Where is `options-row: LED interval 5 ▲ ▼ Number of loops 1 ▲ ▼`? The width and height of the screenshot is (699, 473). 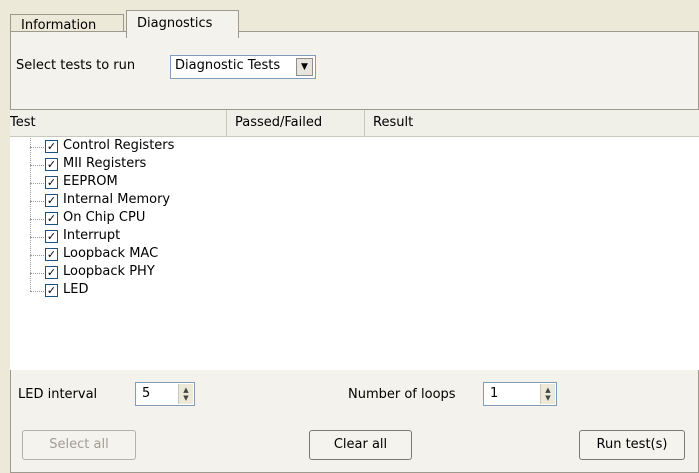
options-row: LED interval 5 ▲ ▼ Number of loops 1 ▲ ▼ is located at coordinates (354, 397).